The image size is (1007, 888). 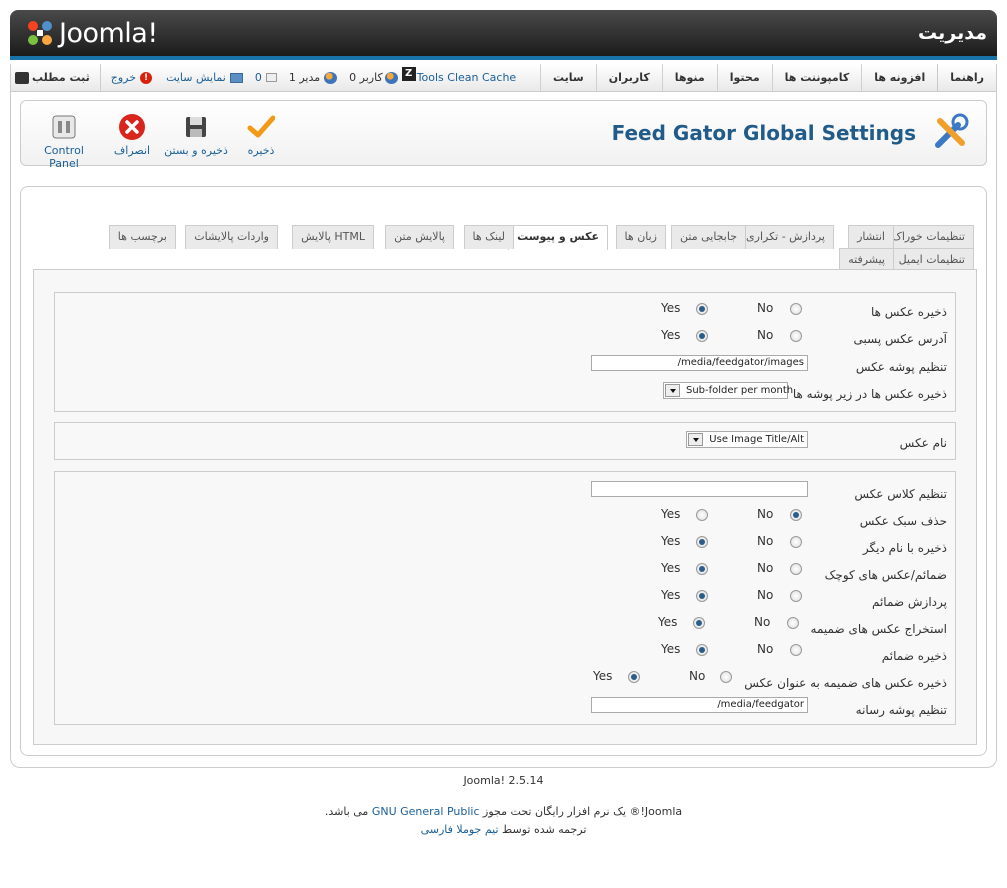 I want to click on save-attached-as-image-no-radio, so click(x=726, y=677).